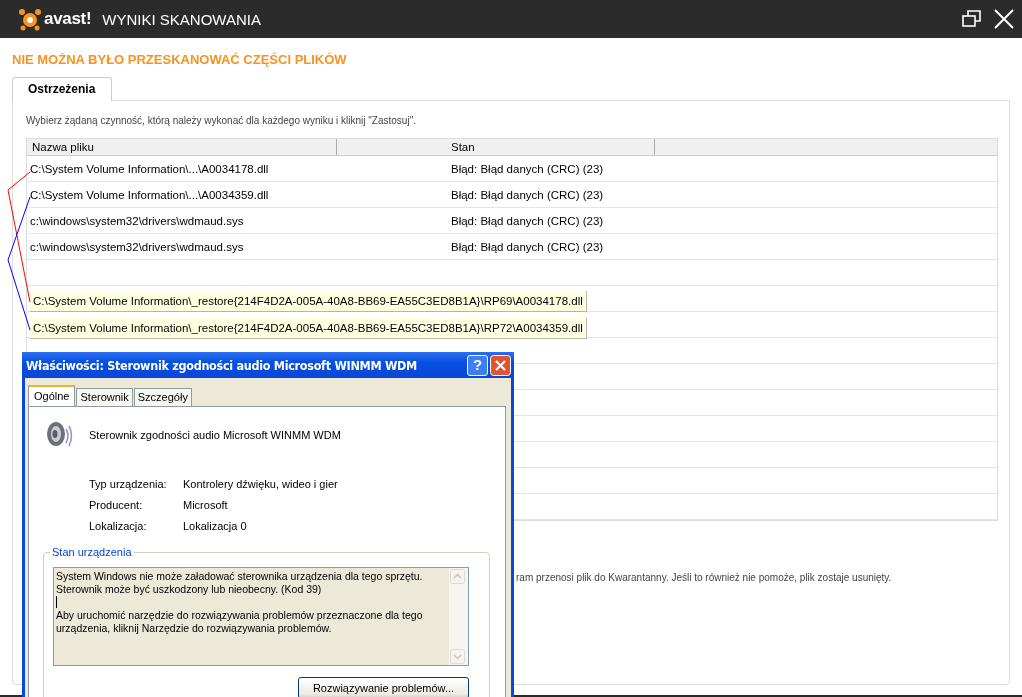  Describe the element at coordinates (308, 301) in the screenshot. I see `tooltip: C:\System Volume Information\_restore{214F4D2A-005A-40A8-BB69-EA55C3ED8B1A}\RP69\A0034178.dll` at that location.